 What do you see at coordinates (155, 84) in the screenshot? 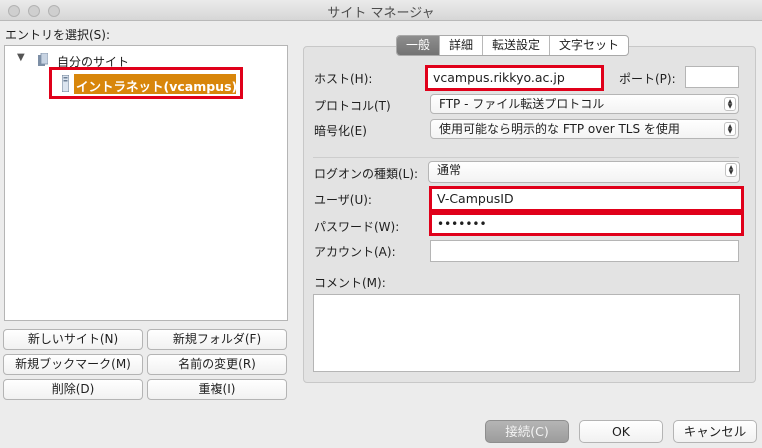
I see `tree-site-intranet: イントラネット(vcampus)` at bounding box center [155, 84].